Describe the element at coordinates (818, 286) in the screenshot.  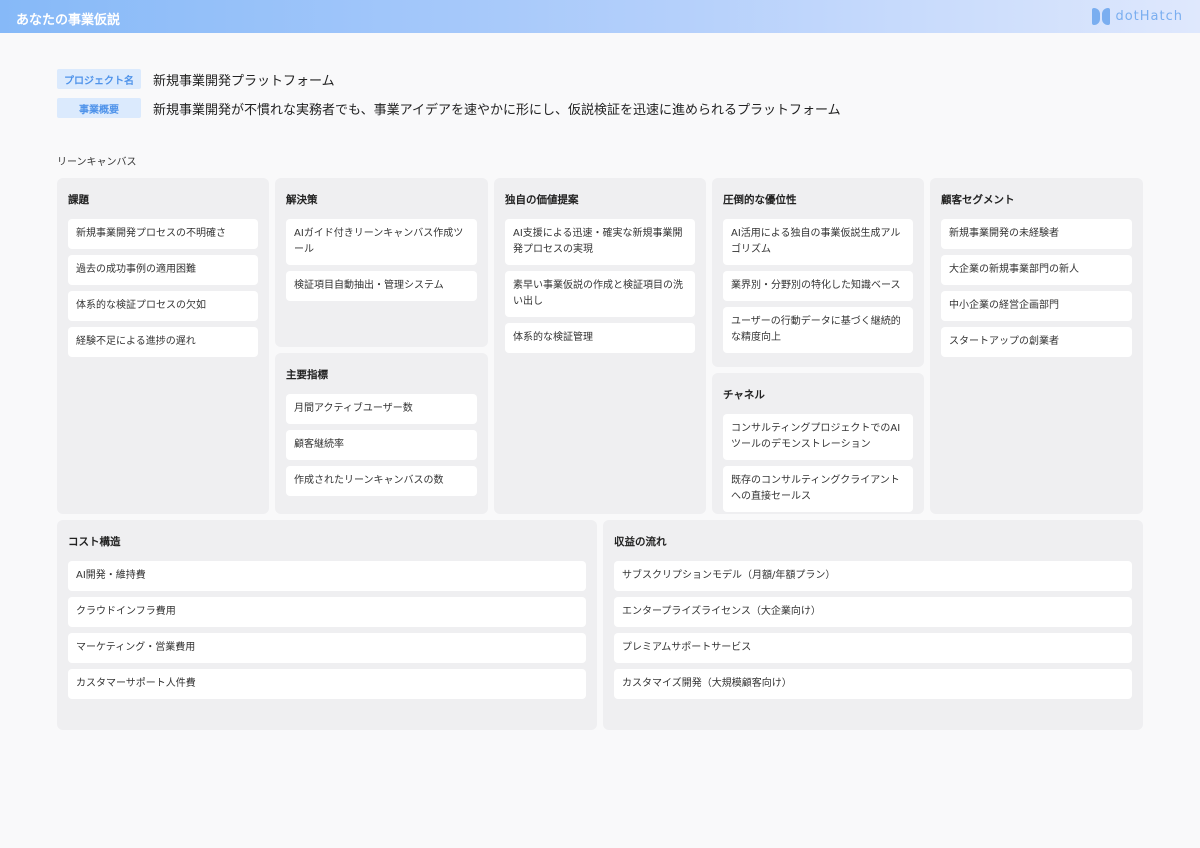
I see `canvas-item-card: 業界別・分野別の特化した知識ベース` at that location.